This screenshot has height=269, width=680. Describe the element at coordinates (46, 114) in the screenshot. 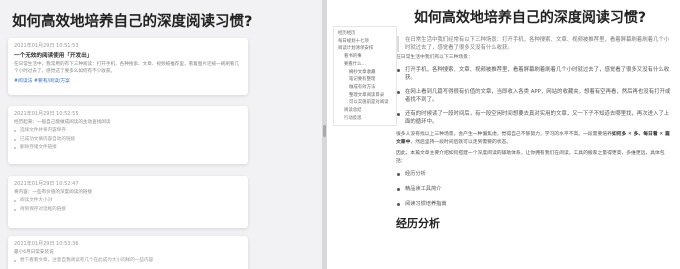

I see `card-timestamp: 2021年01月29日 10:52:55` at that location.